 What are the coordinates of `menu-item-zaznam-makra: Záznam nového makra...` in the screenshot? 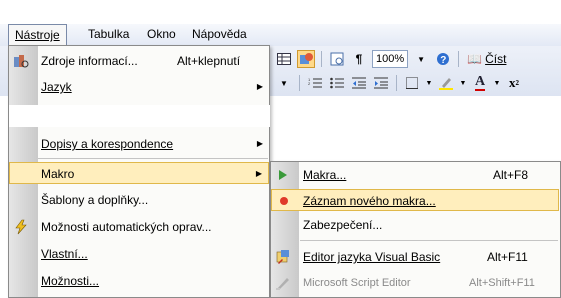 It's located at (415, 200).